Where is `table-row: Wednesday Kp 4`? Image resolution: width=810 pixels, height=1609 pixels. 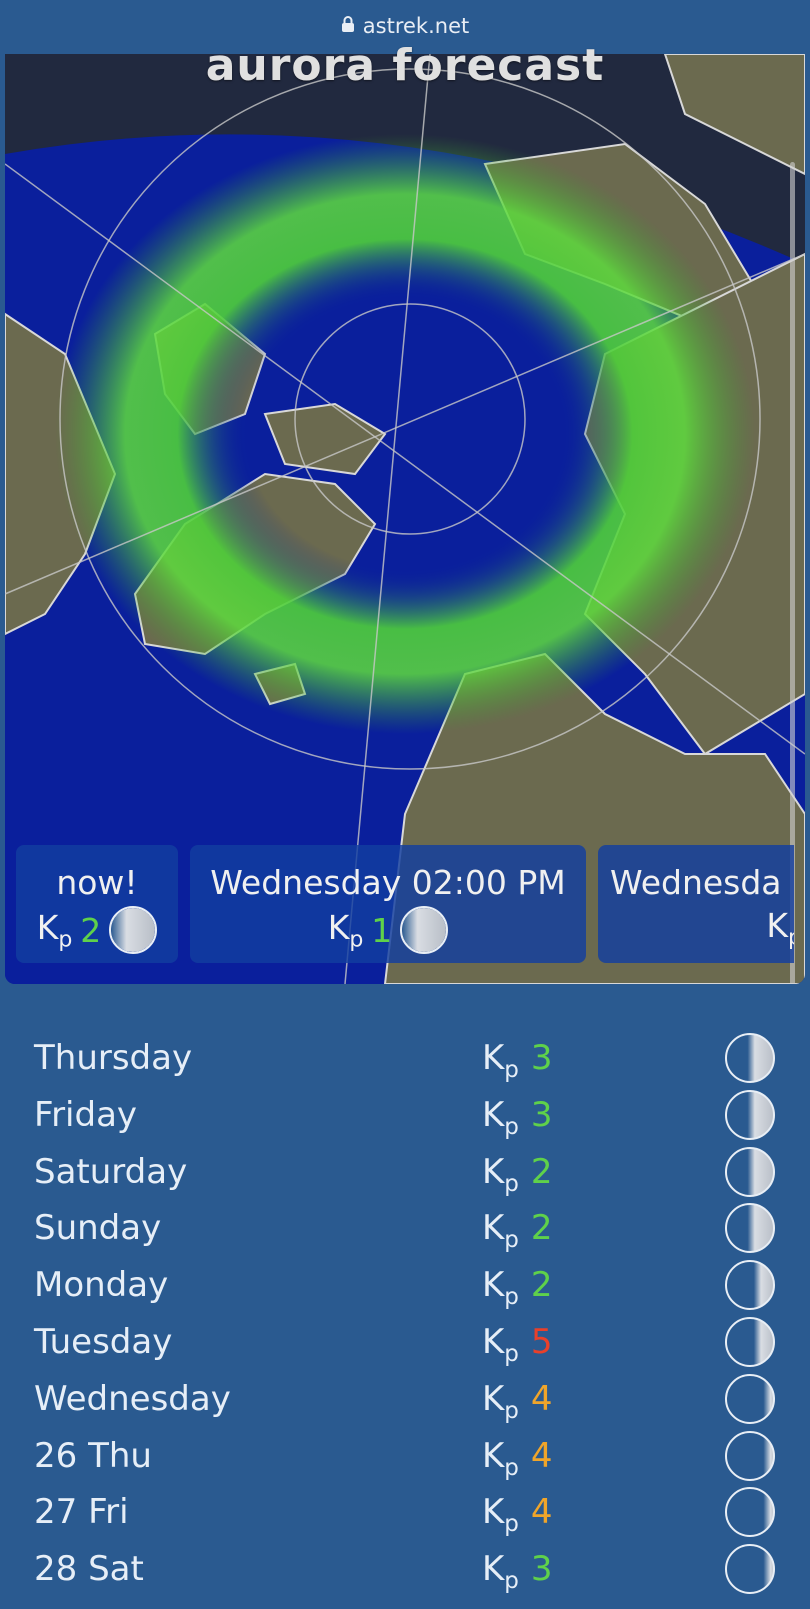 table-row: Wednesday Kp 4 is located at coordinates (405, 1399).